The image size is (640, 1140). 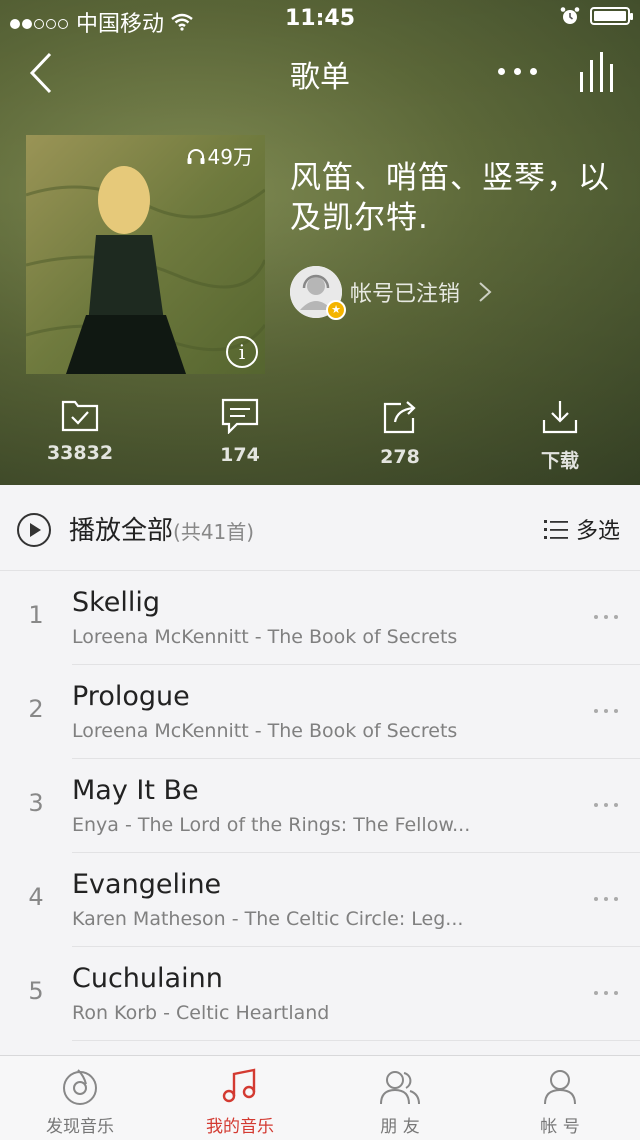 I want to click on friends-icon, so click(x=400, y=1088).